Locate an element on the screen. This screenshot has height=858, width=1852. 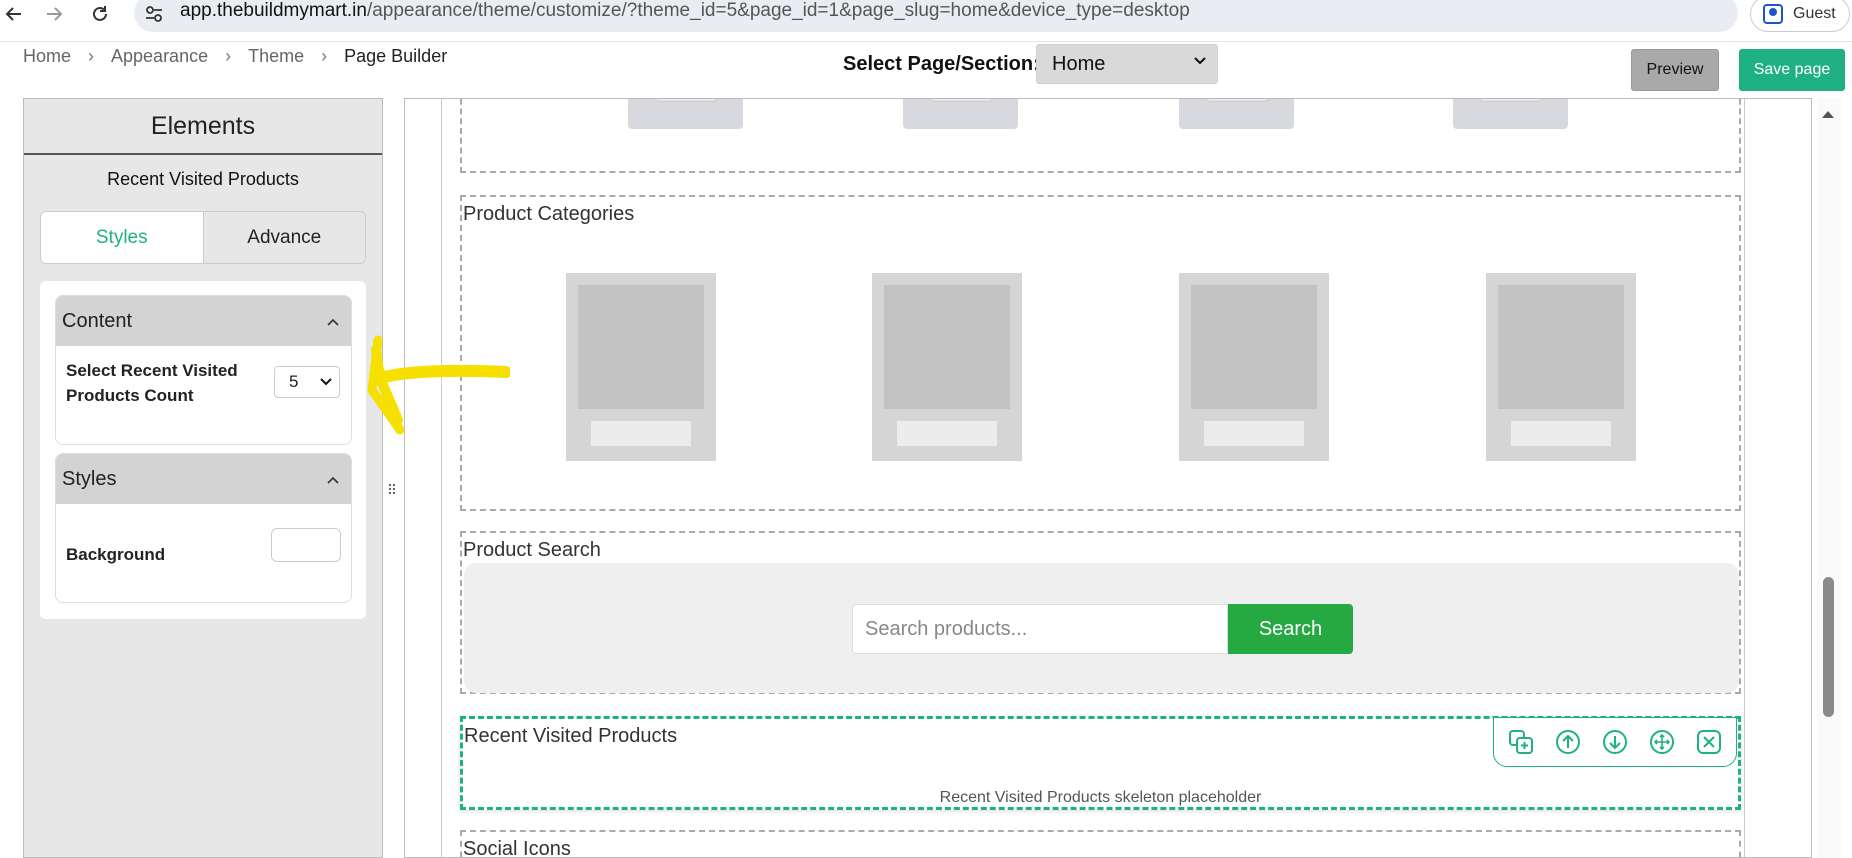
canvas-scrollbar is located at coordinates (1829, 478).